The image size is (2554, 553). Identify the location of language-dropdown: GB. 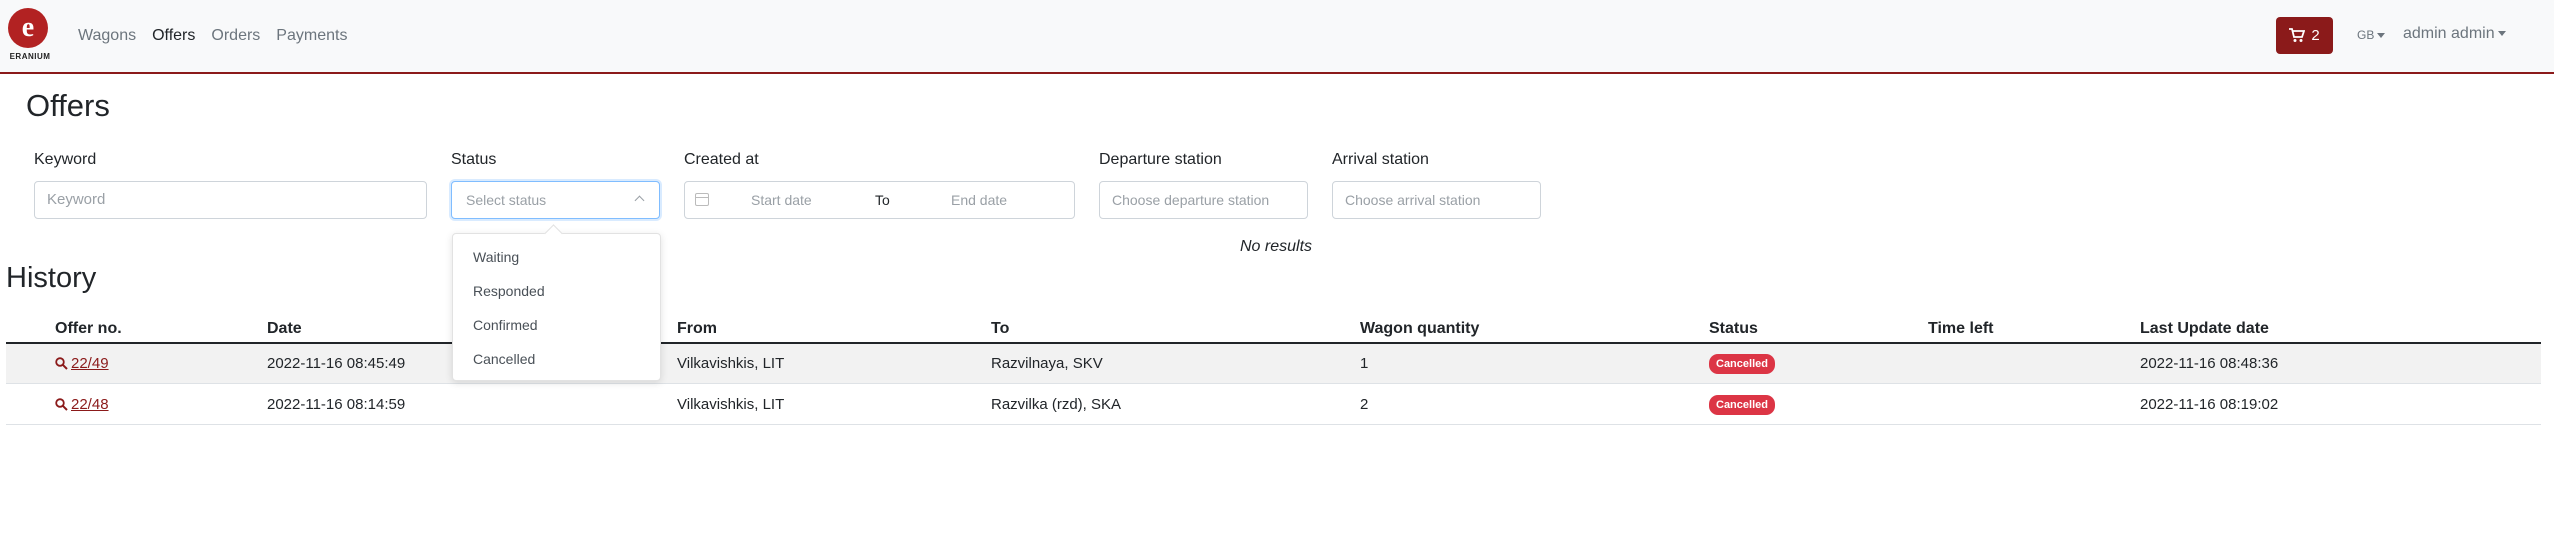
(2371, 35).